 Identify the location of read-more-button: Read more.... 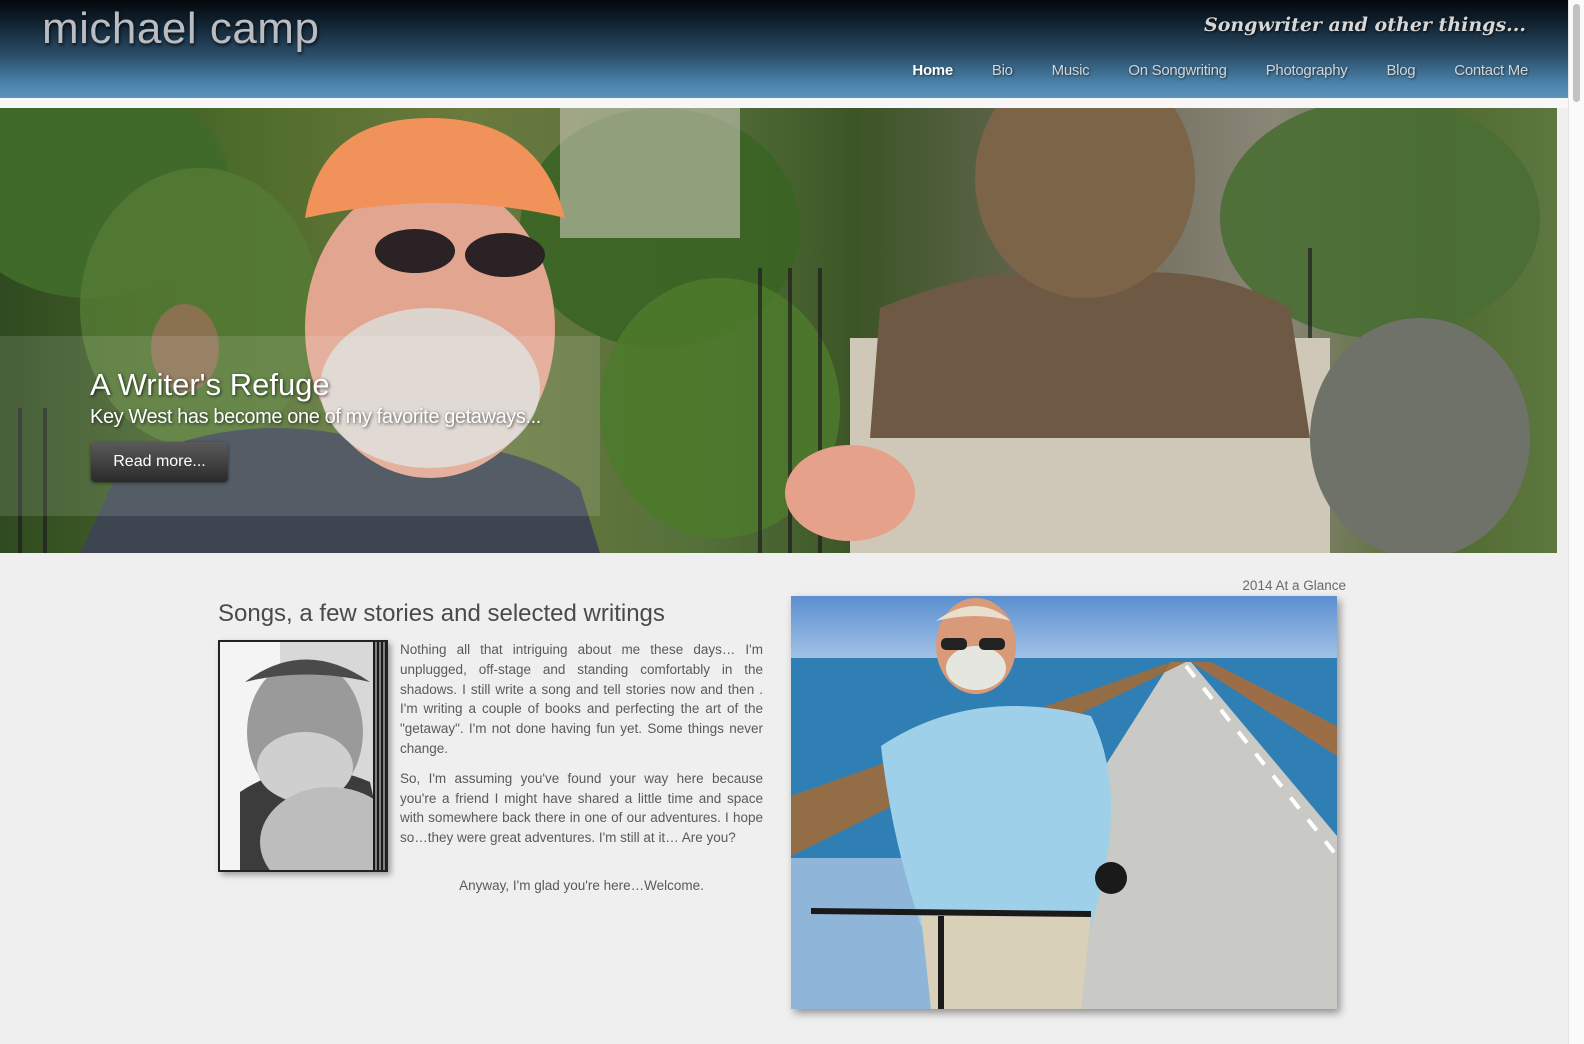
(159, 462).